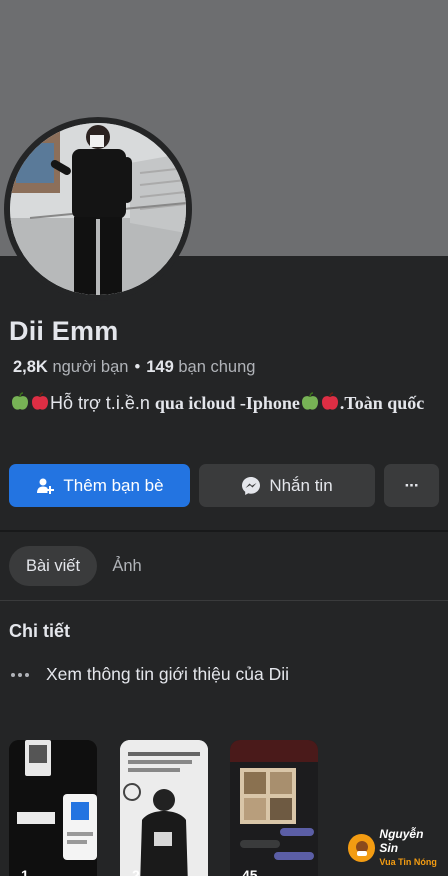 The width and height of the screenshot is (448, 876). Describe the element at coordinates (53, 566) in the screenshot. I see `tab-posts: Bài viết` at that location.